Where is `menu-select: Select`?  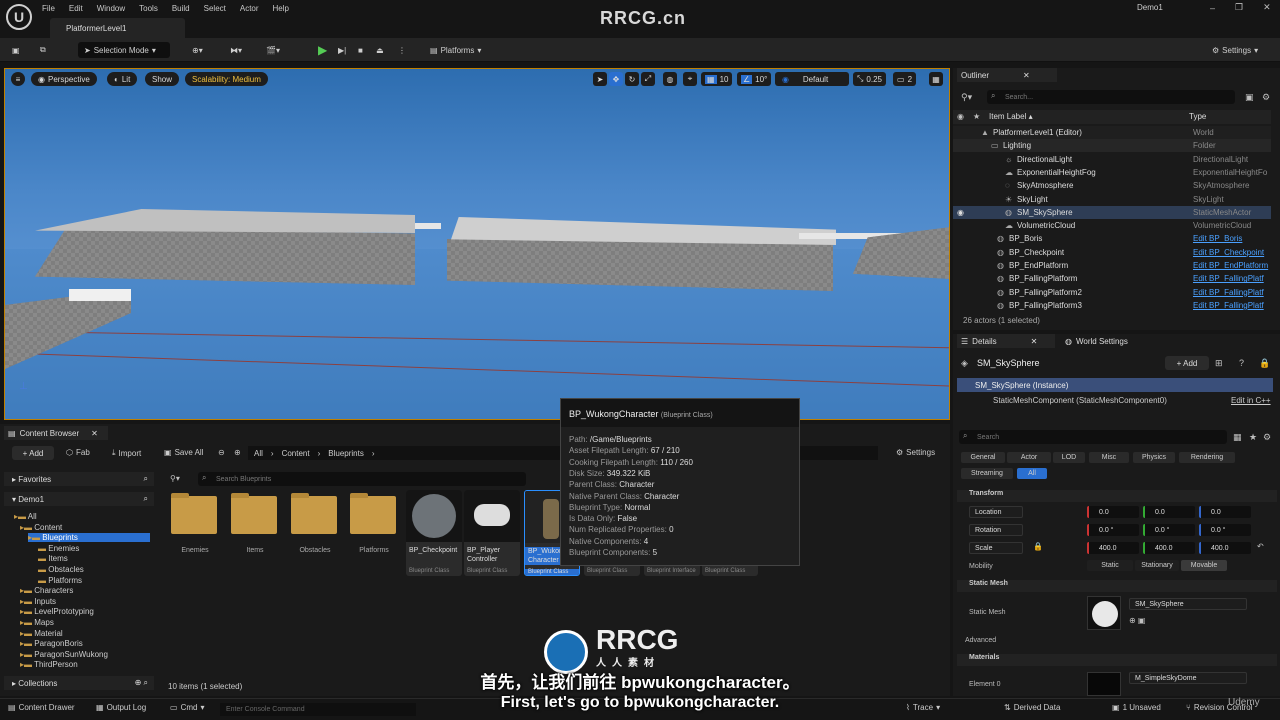
menu-select: Select is located at coordinates (215, 8).